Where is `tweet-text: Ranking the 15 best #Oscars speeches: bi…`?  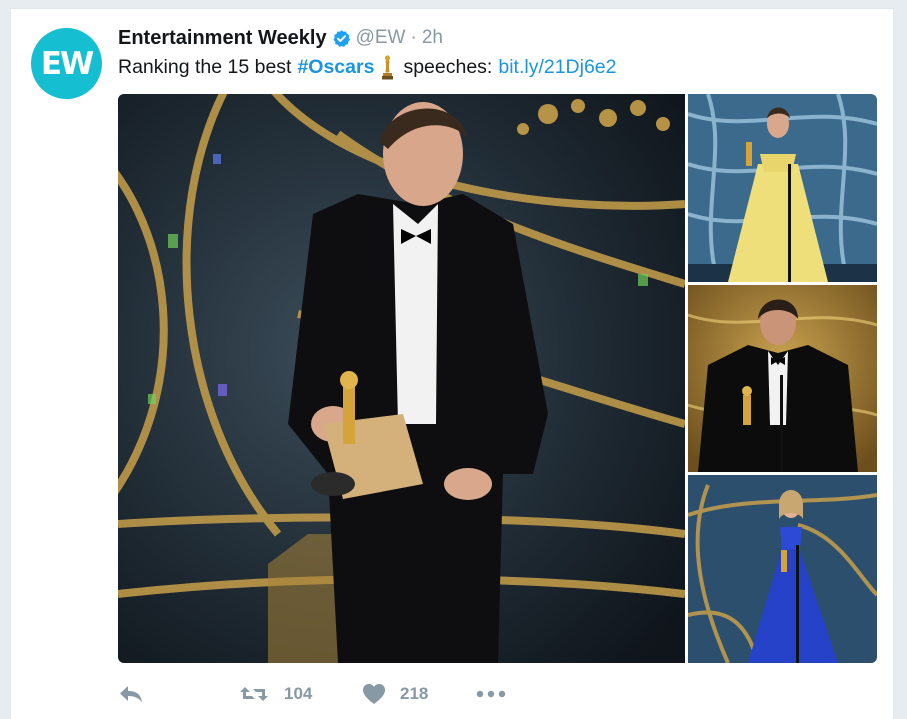 tweet-text: Ranking the 15 best #Oscars speeches: bi… is located at coordinates (367, 67).